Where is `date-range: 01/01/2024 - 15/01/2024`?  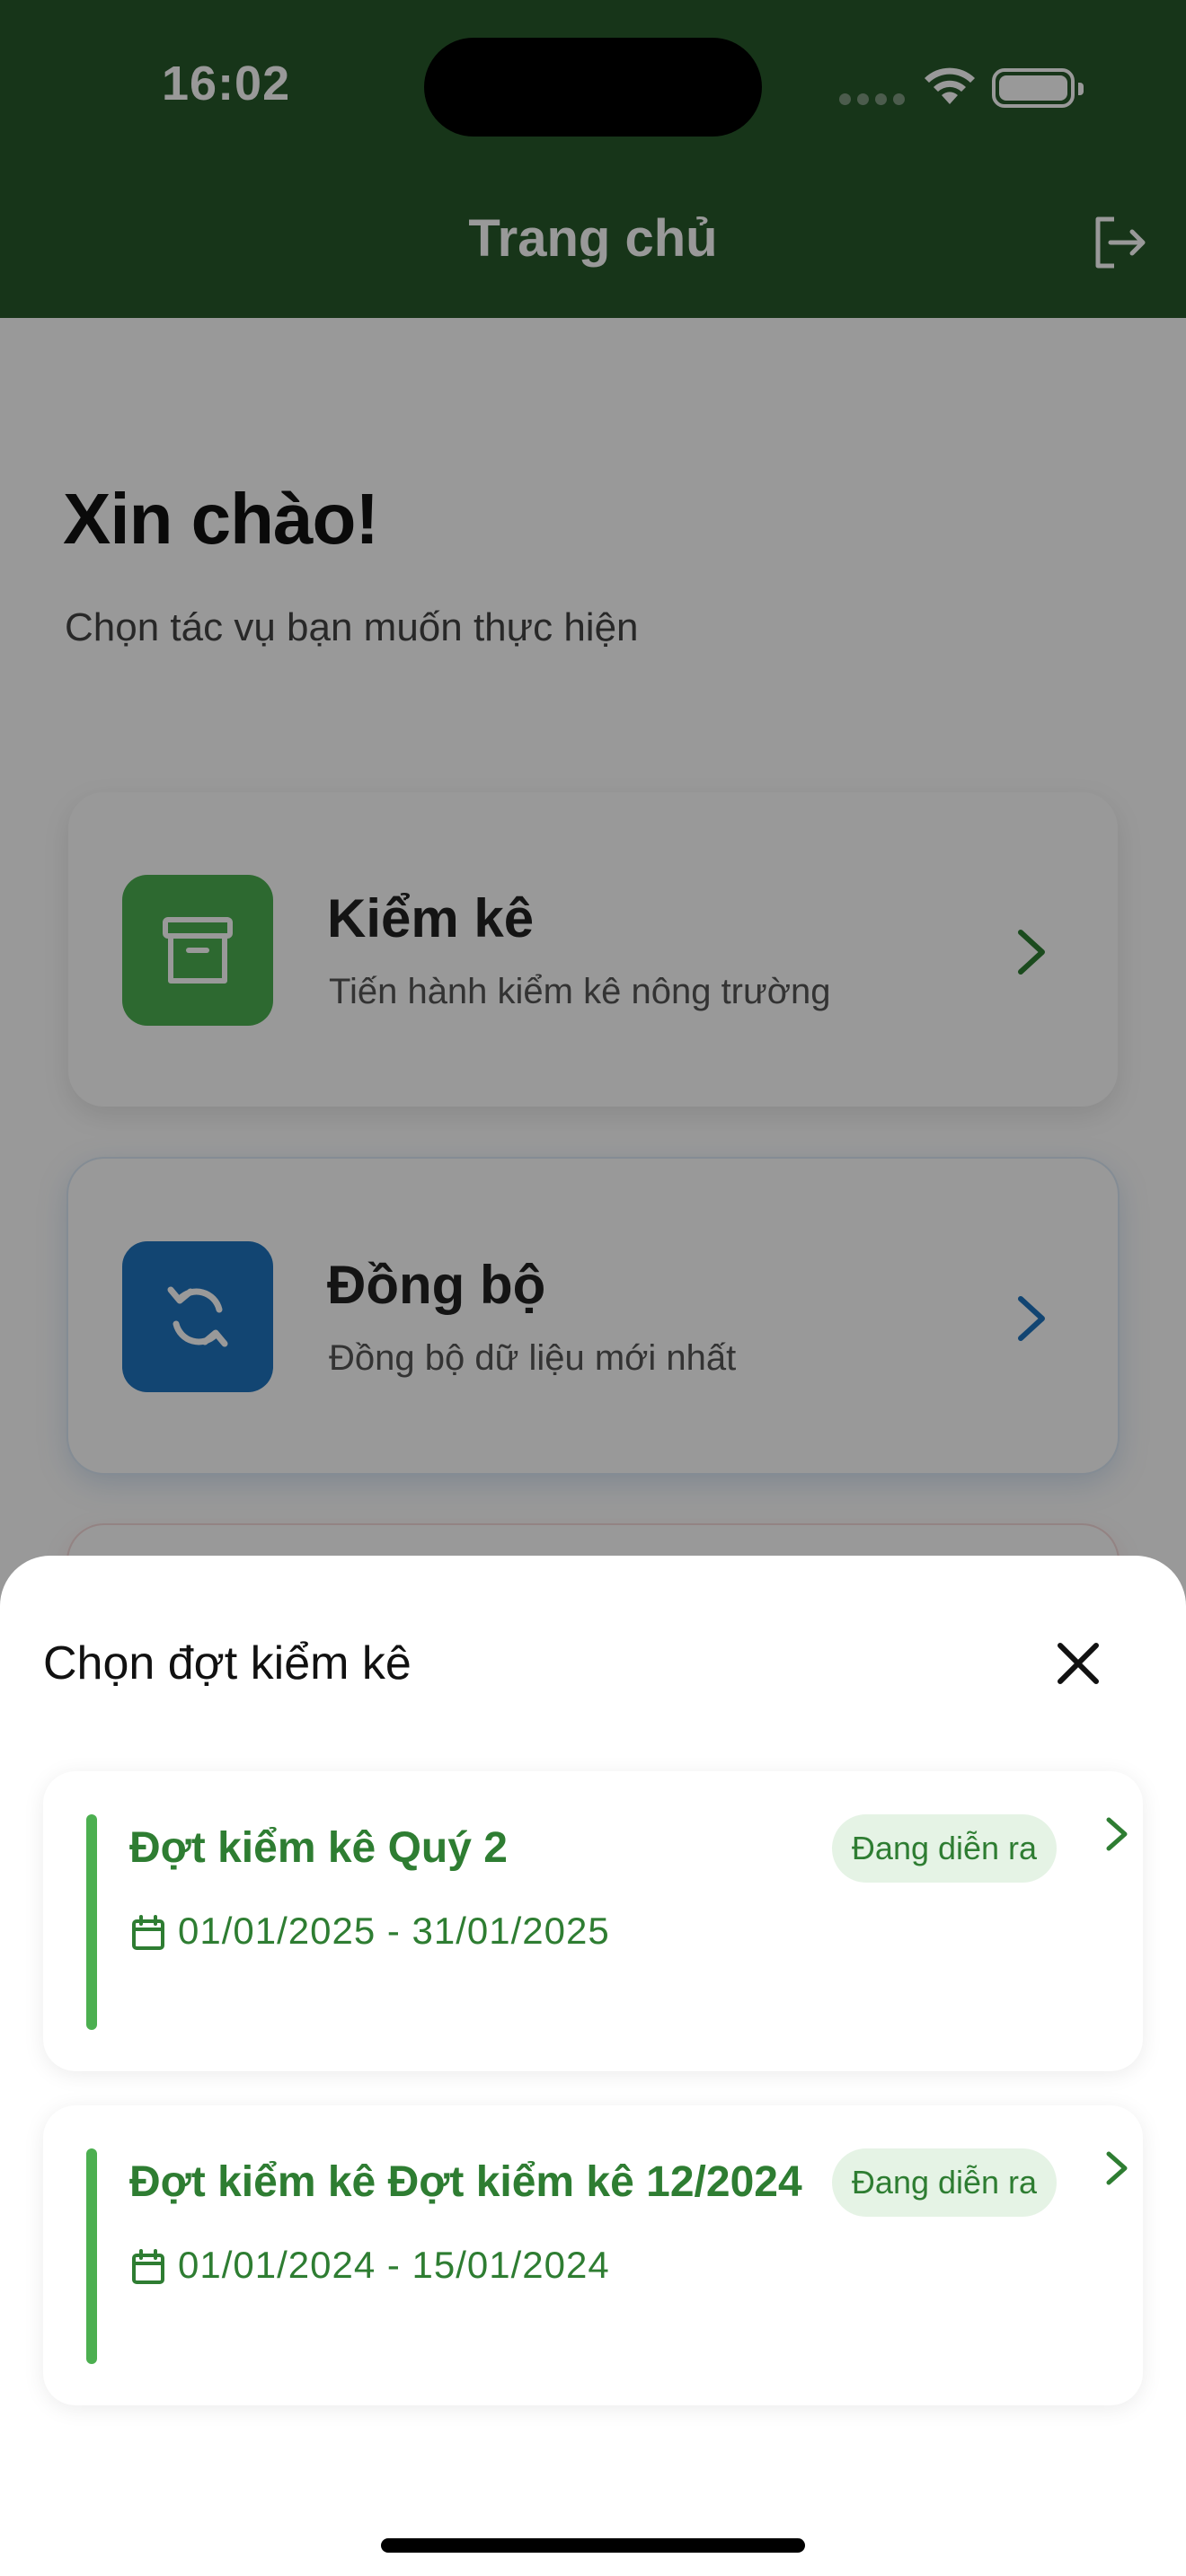 date-range: 01/01/2024 - 15/01/2024 is located at coordinates (394, 2265).